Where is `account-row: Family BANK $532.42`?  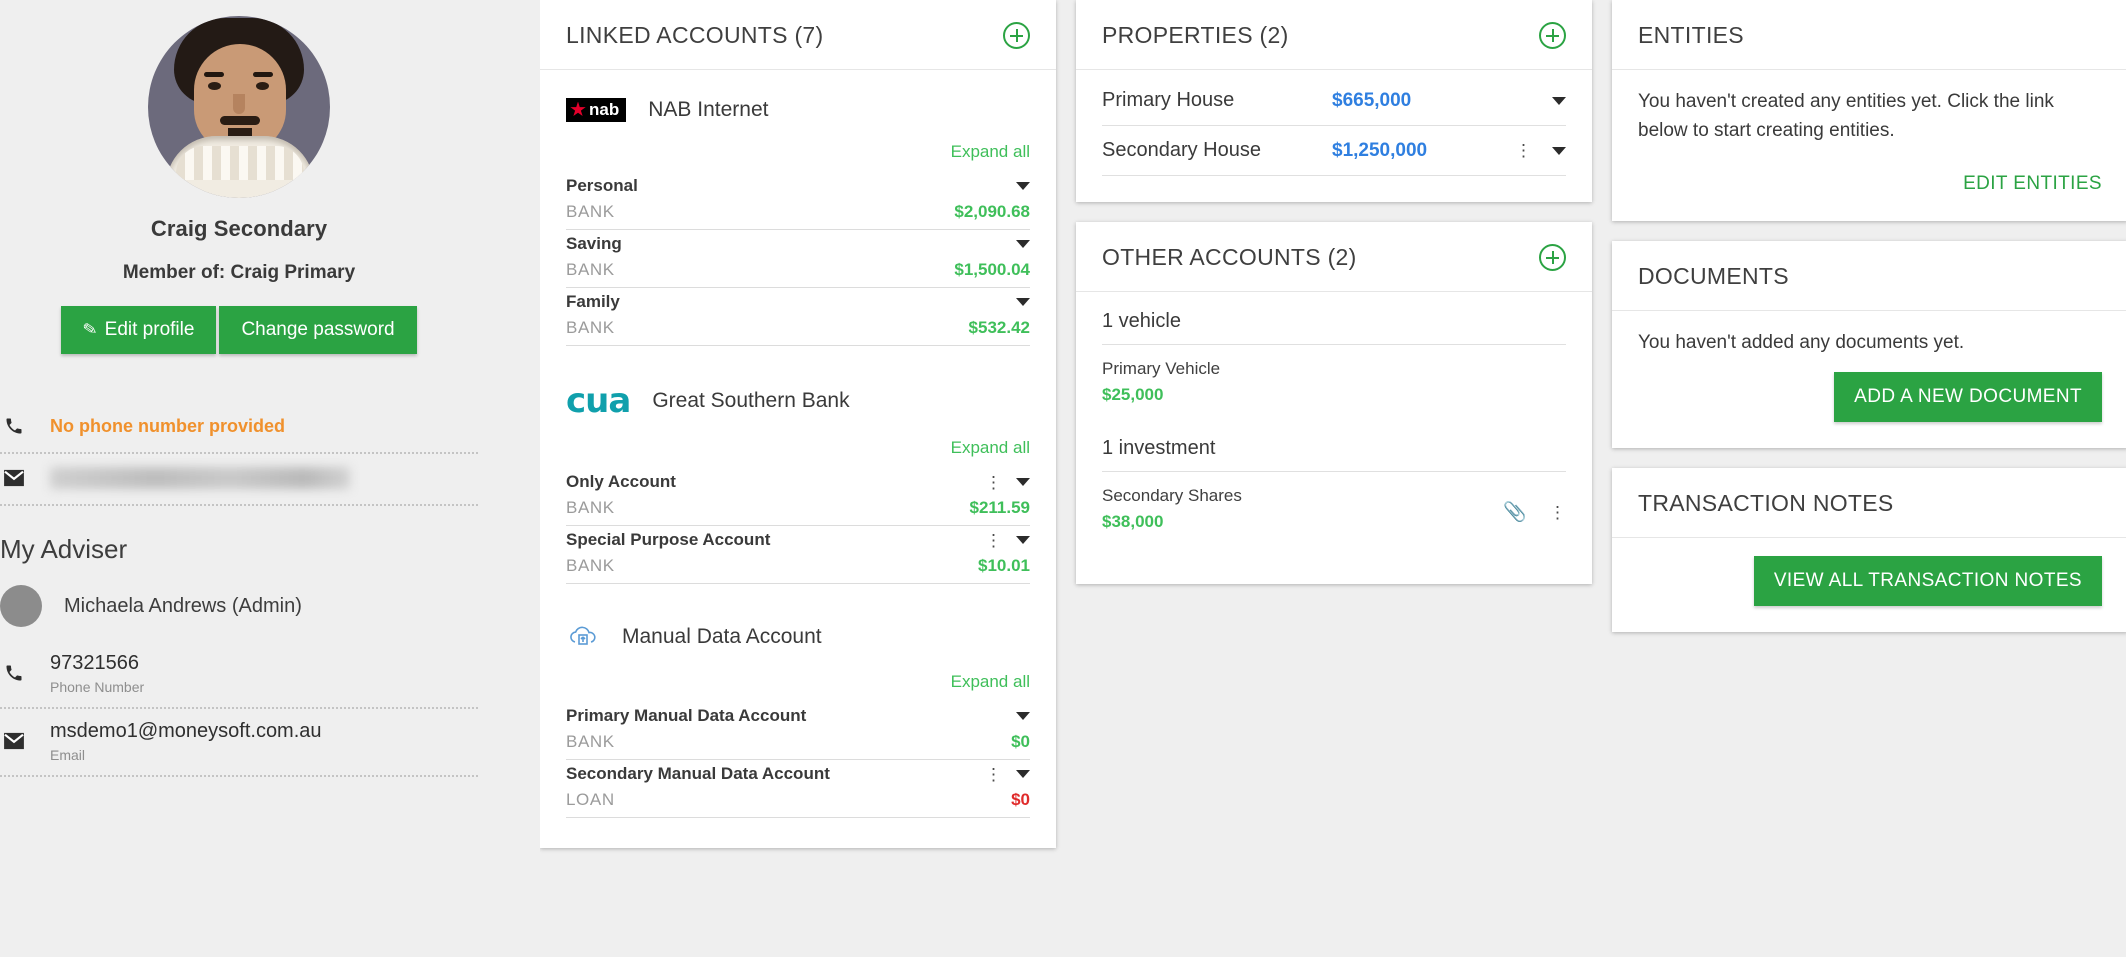
account-row: Family BANK $532.42 is located at coordinates (798, 317).